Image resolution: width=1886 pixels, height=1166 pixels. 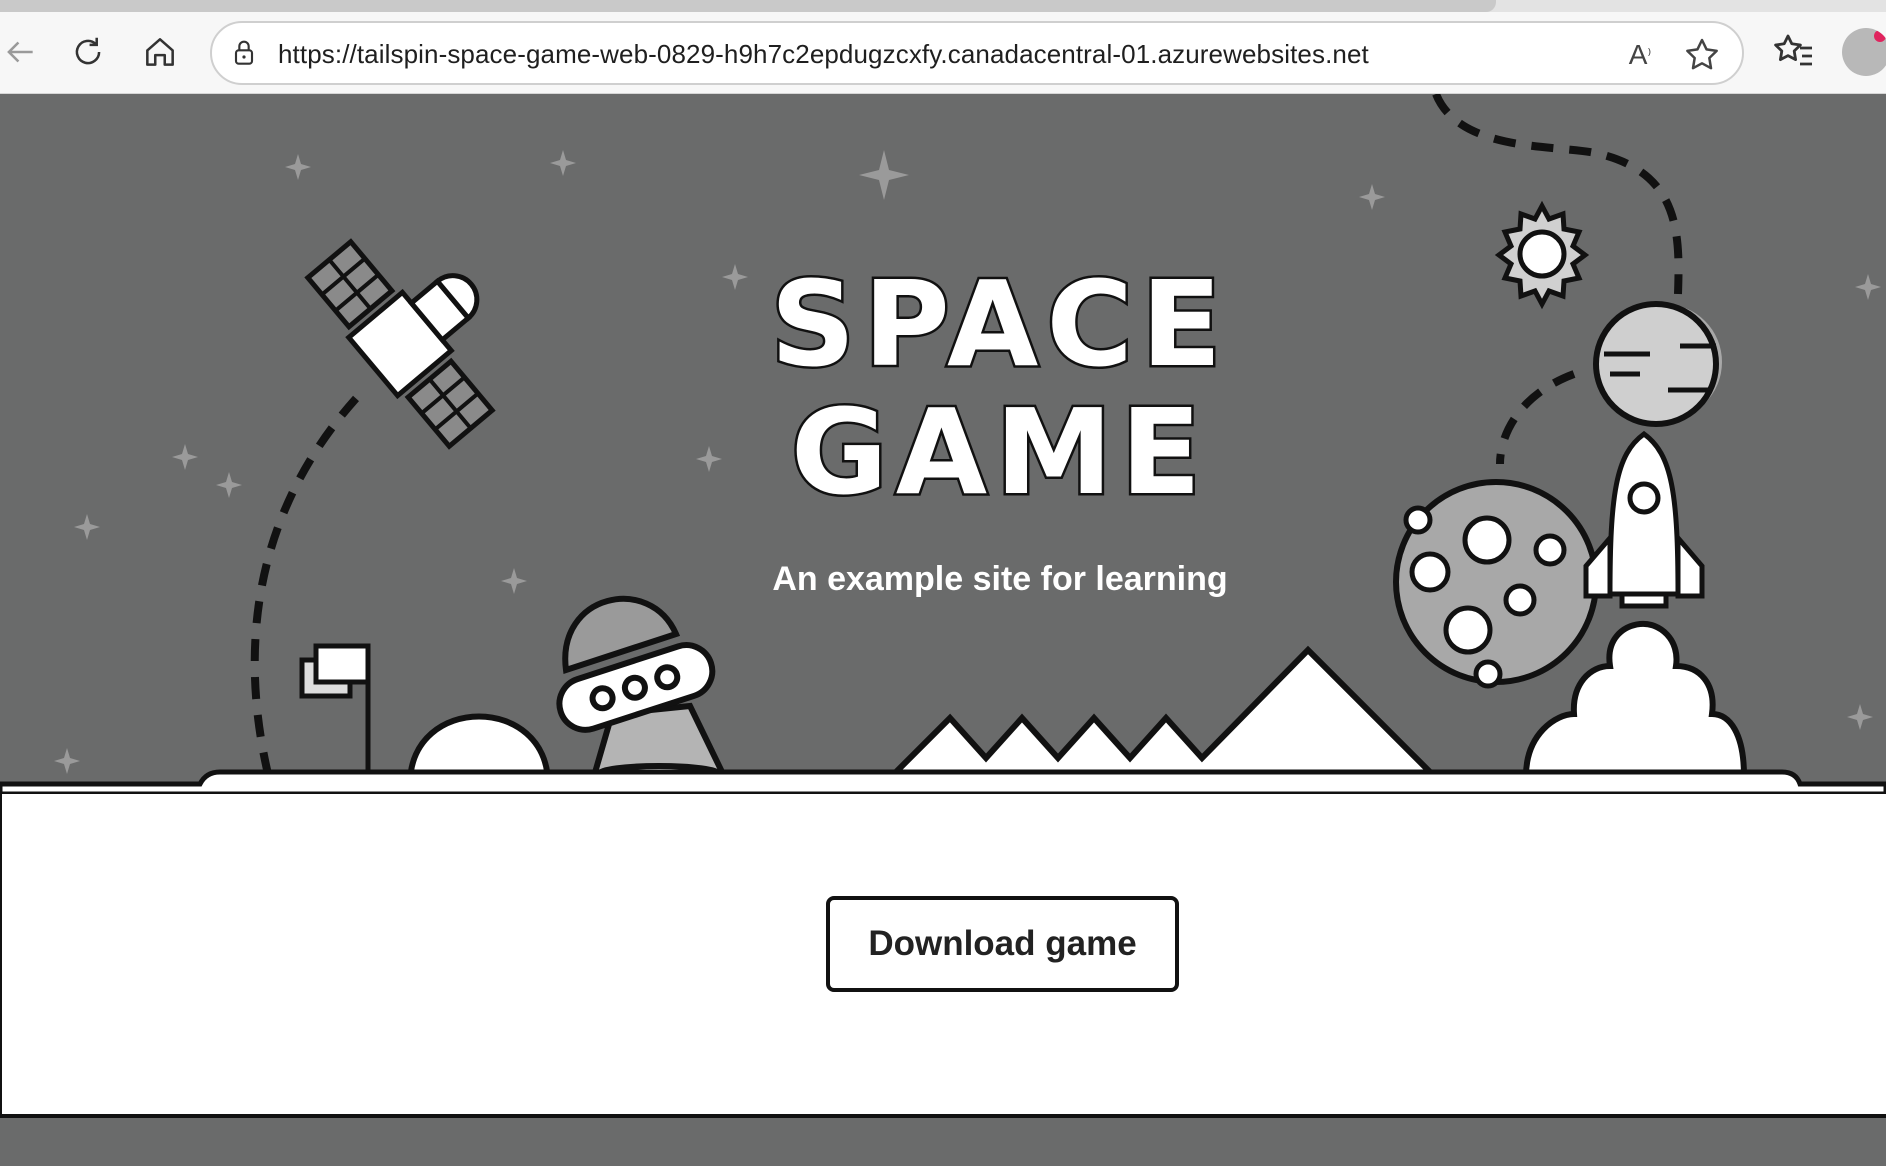 I want to click on favorites-icon, so click(x=1794, y=52).